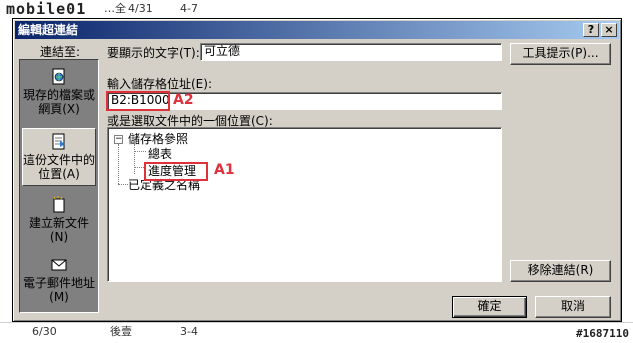 The image size is (633, 343). What do you see at coordinates (317, 30) in the screenshot?
I see `dialog-titlebar: 編輯超連結 ? ×` at bounding box center [317, 30].